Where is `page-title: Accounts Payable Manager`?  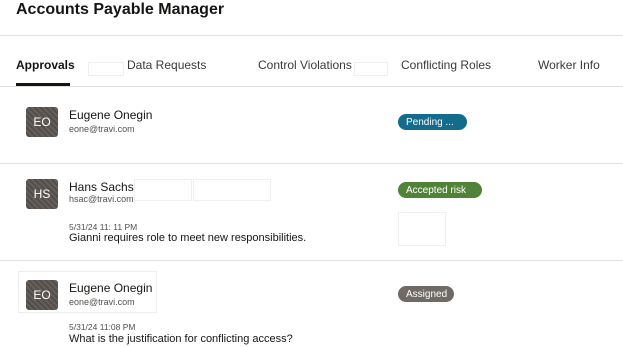 page-title: Accounts Payable Manager is located at coordinates (120, 9).